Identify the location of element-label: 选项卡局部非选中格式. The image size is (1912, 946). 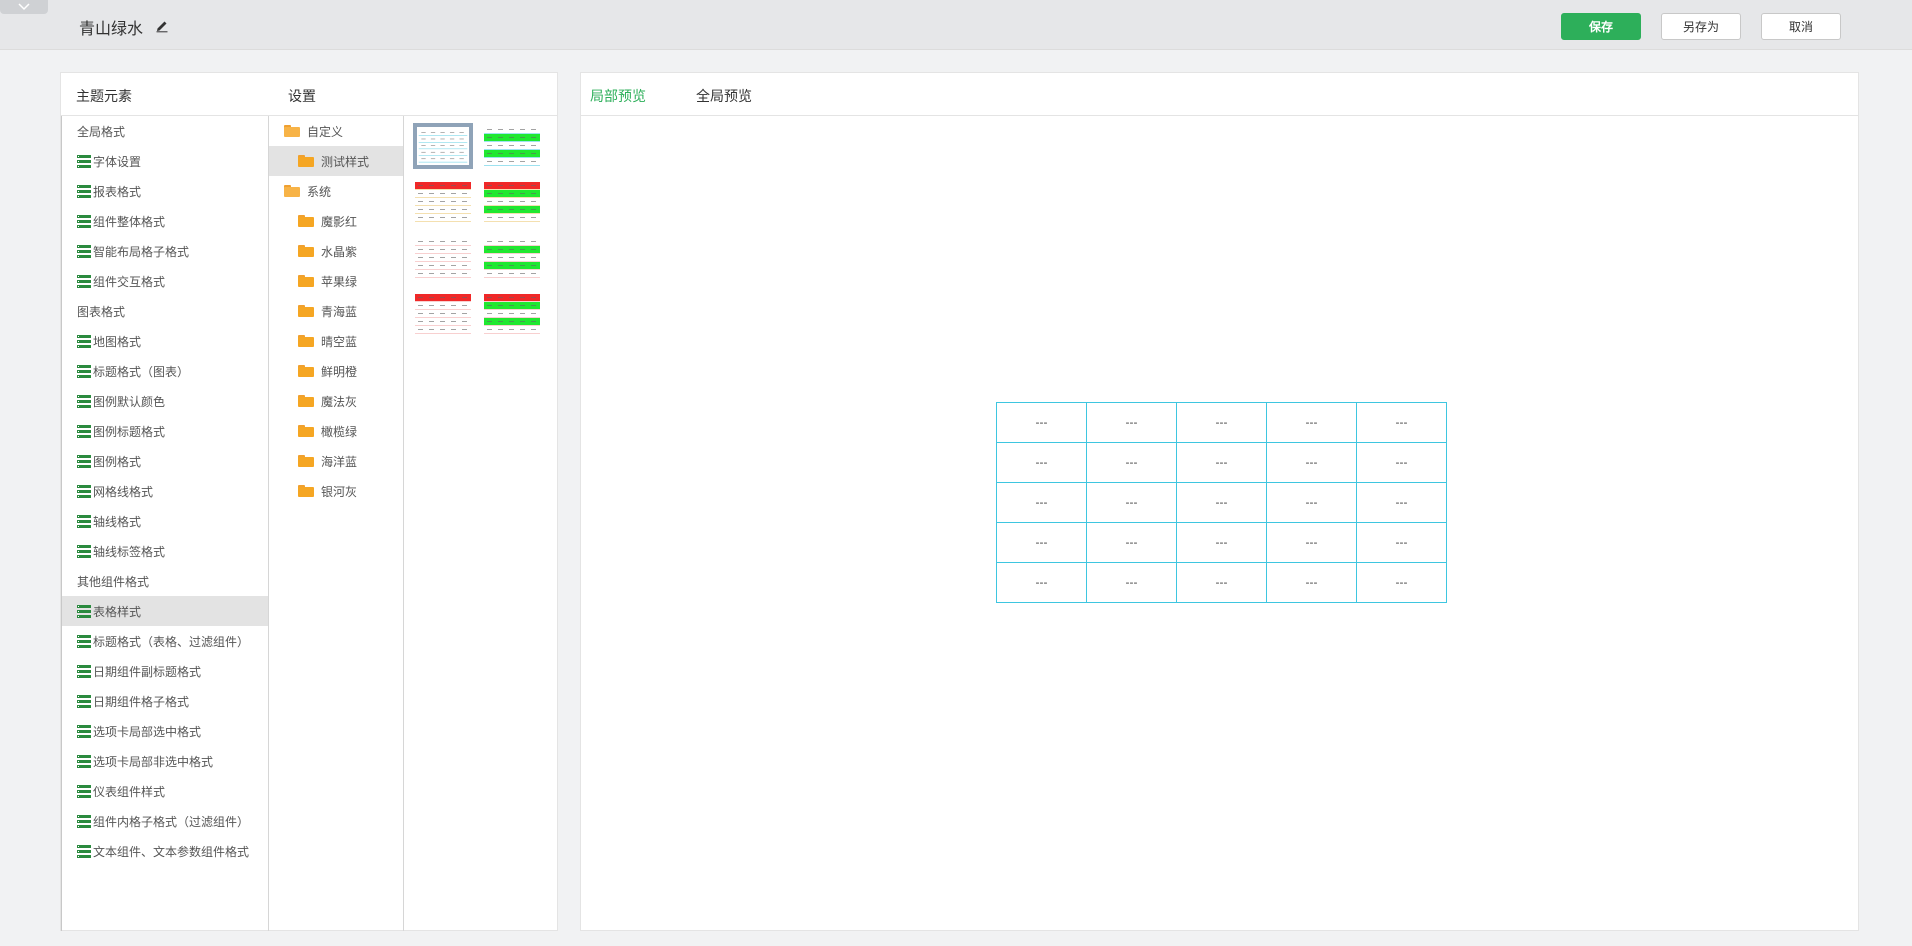
(153, 761).